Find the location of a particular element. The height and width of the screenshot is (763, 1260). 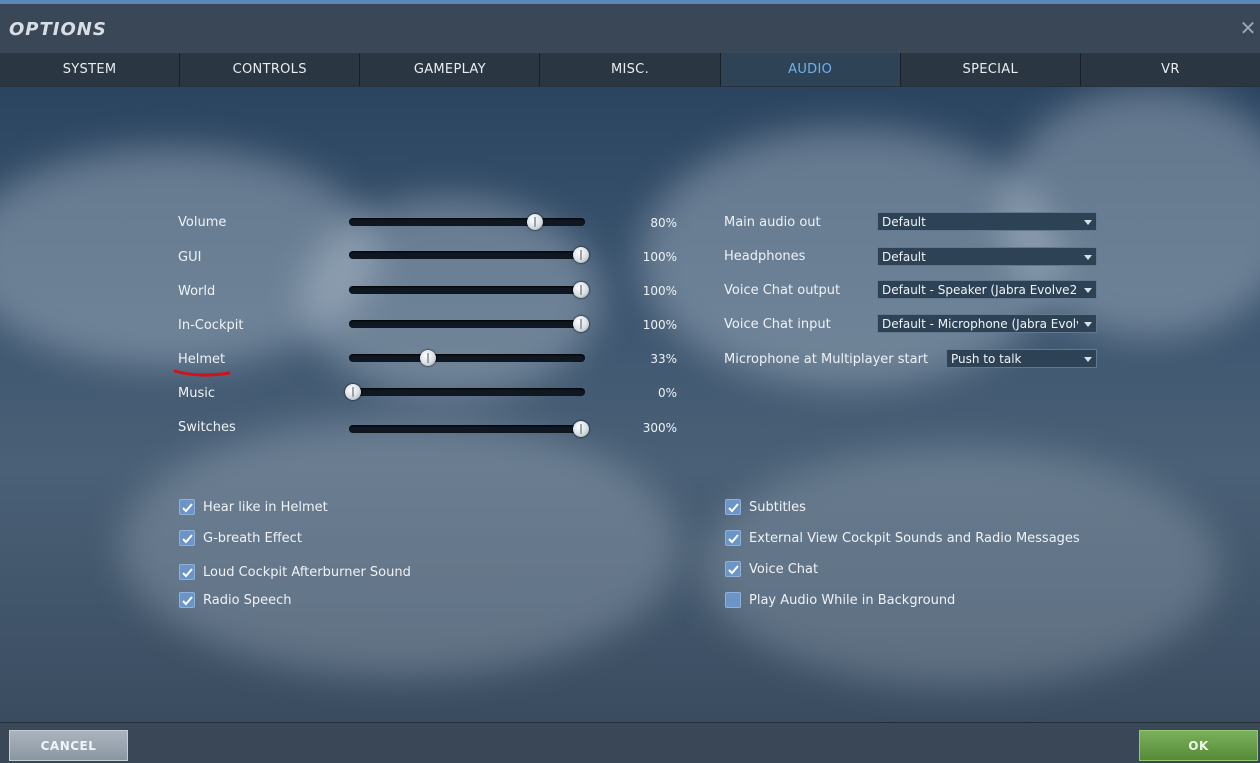

checkbox-radio-speech is located at coordinates (187, 600).